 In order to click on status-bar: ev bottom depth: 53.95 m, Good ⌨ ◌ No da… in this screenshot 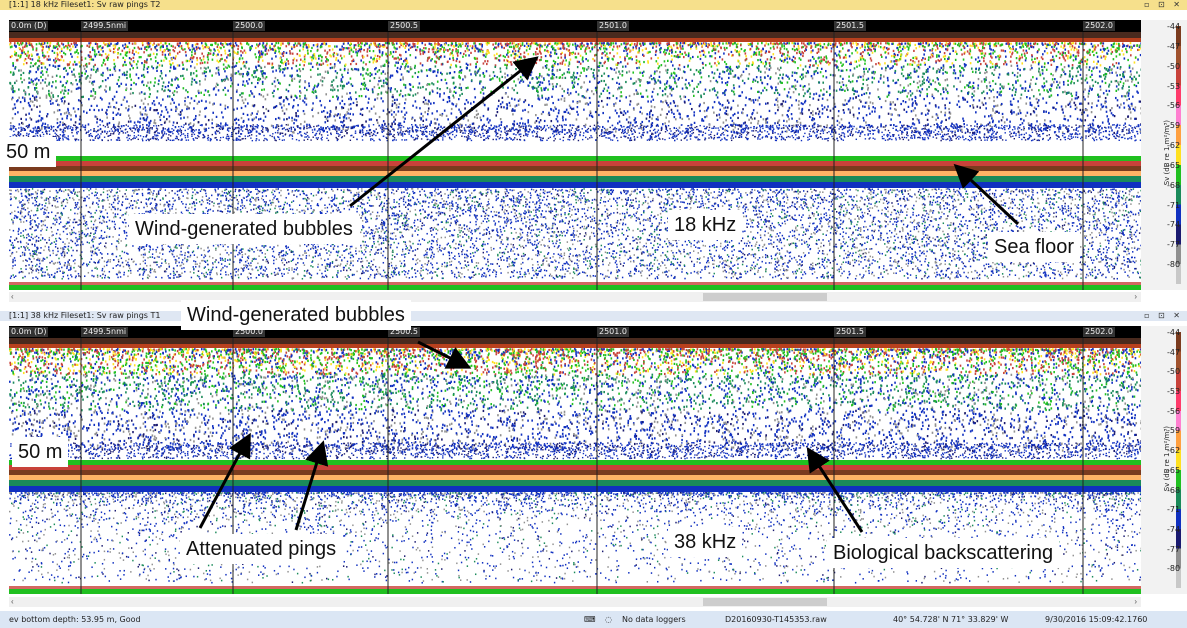, I will do `click(593, 619)`.